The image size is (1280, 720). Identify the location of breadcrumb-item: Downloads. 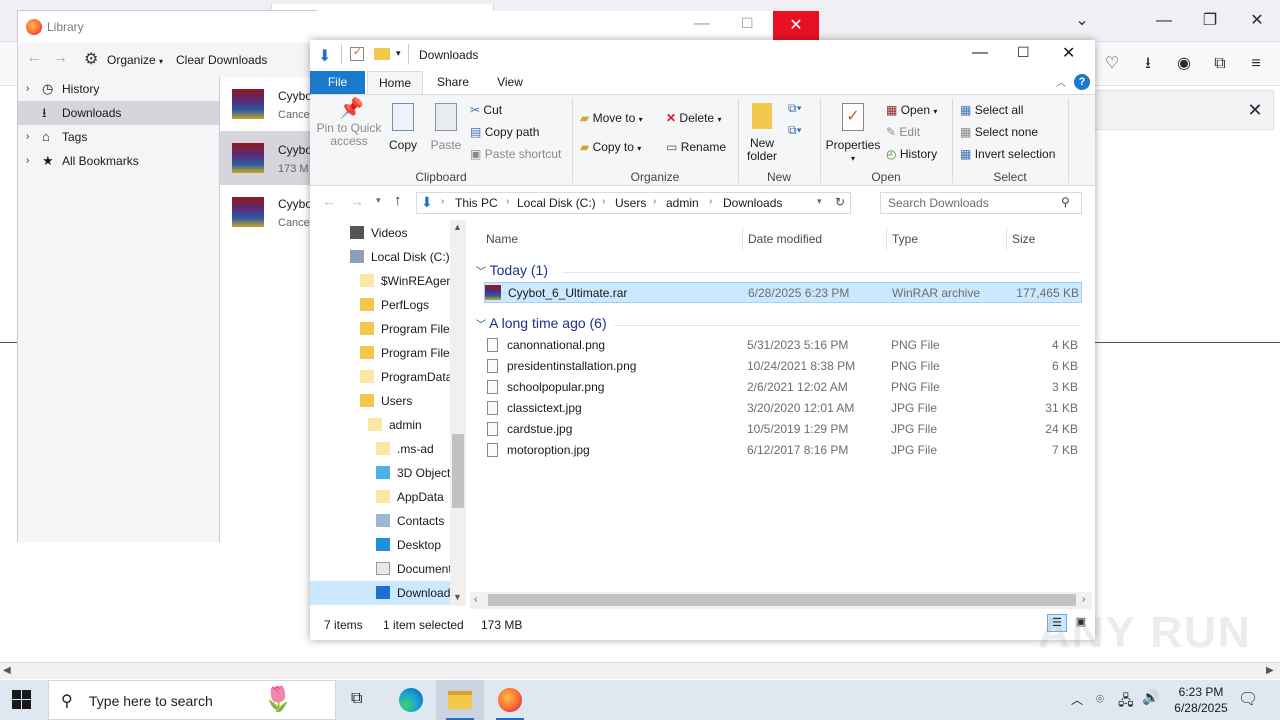
(752, 203).